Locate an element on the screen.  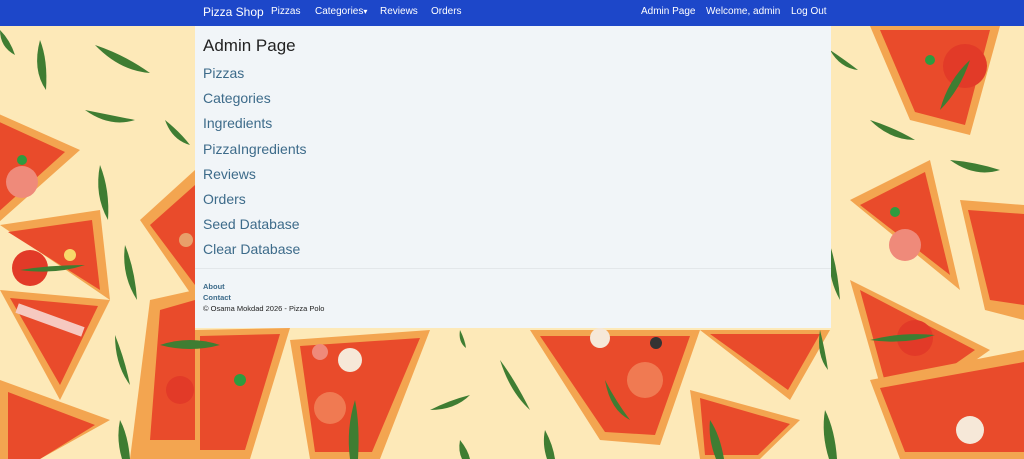
chevron-down-icon: ▾ is located at coordinates (365, 11).